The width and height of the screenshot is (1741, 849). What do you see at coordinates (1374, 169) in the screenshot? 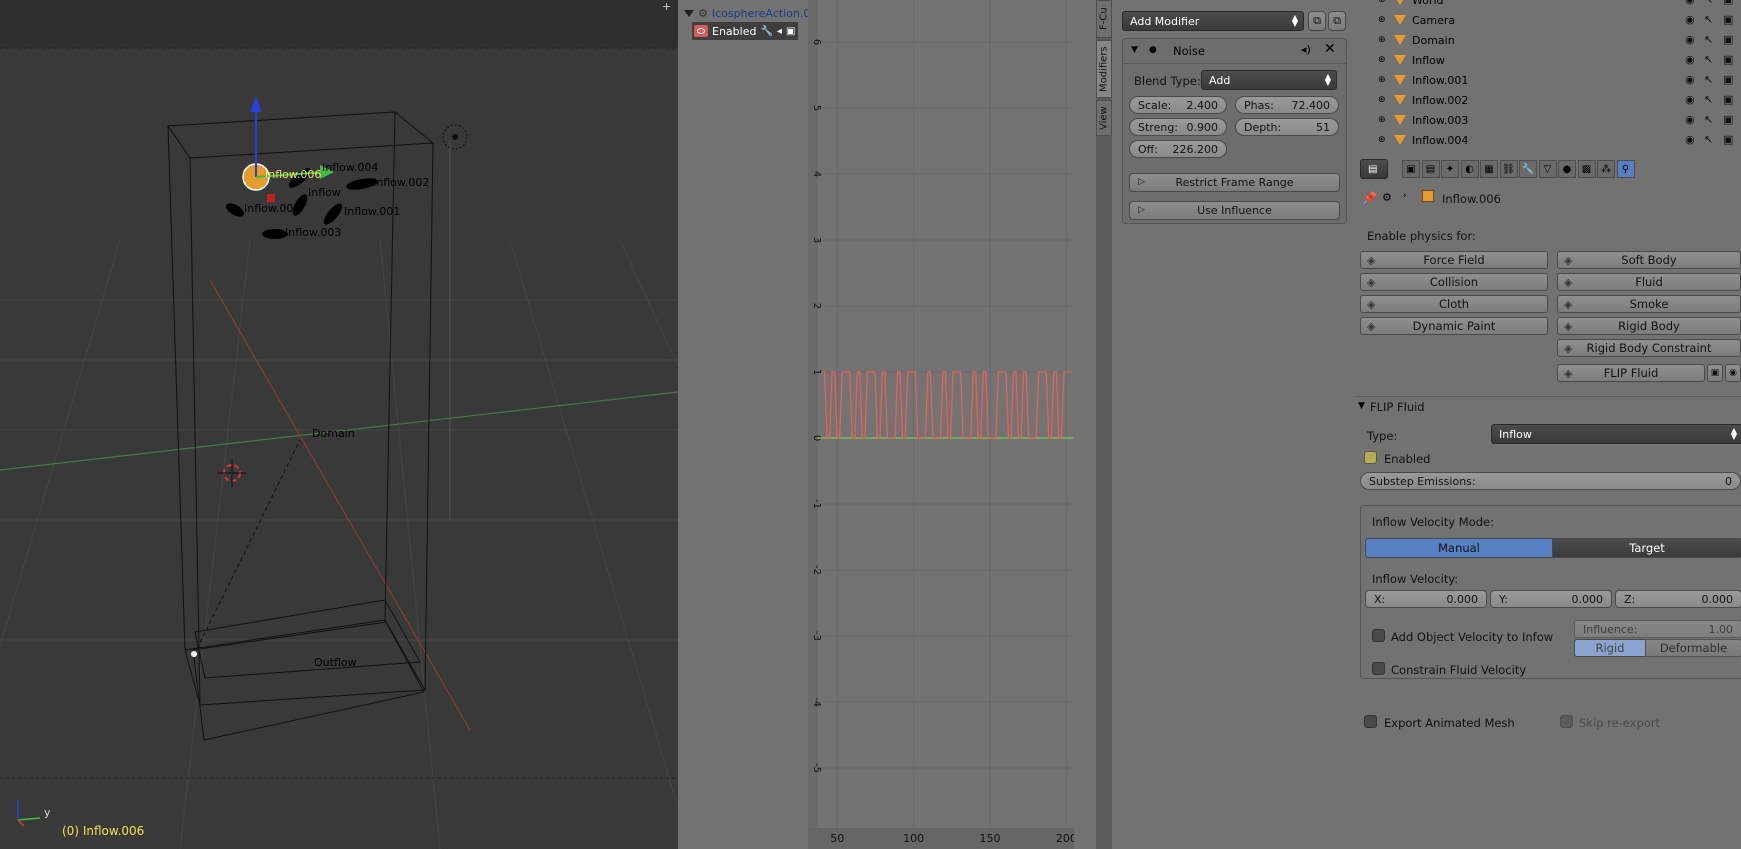
I see `editor-type-dropdown: ▤` at bounding box center [1374, 169].